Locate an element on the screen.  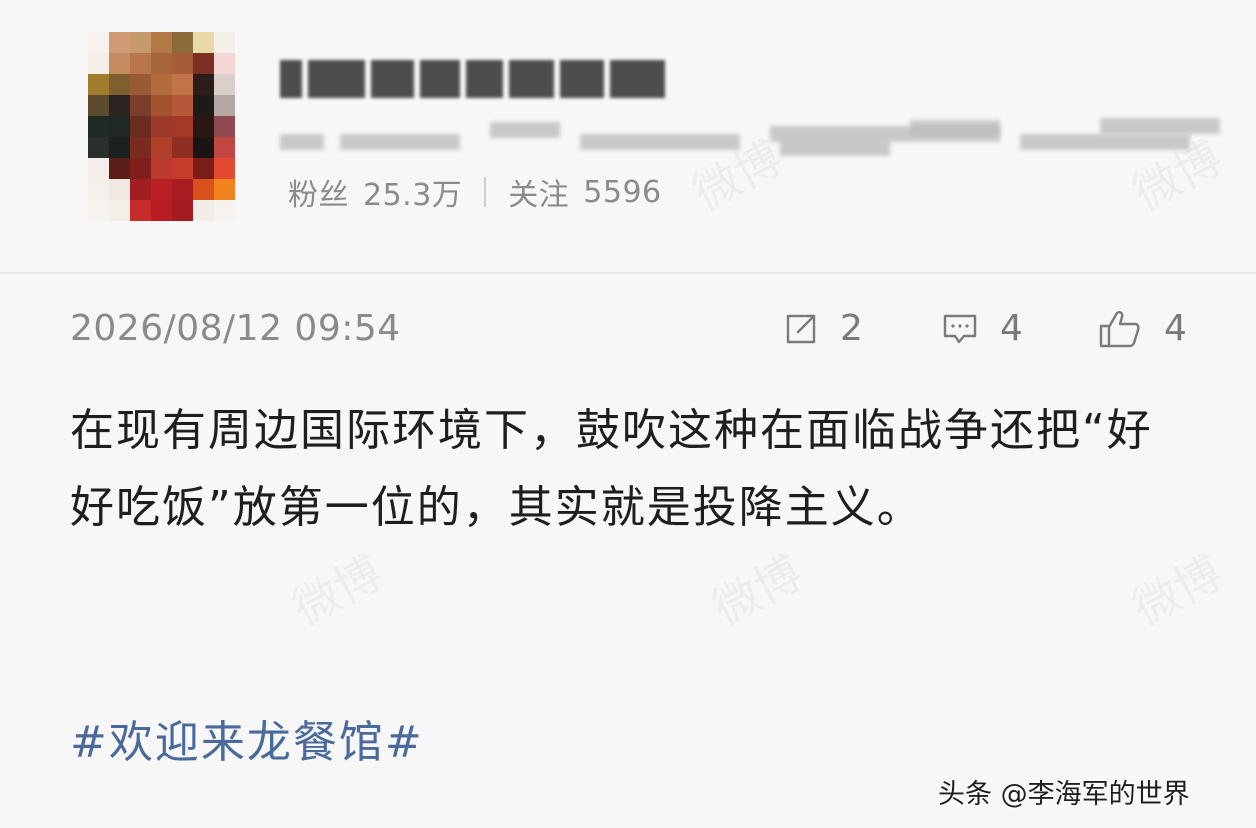
hashtag-link: #欢迎来龙餐馆# is located at coordinates (247, 738).